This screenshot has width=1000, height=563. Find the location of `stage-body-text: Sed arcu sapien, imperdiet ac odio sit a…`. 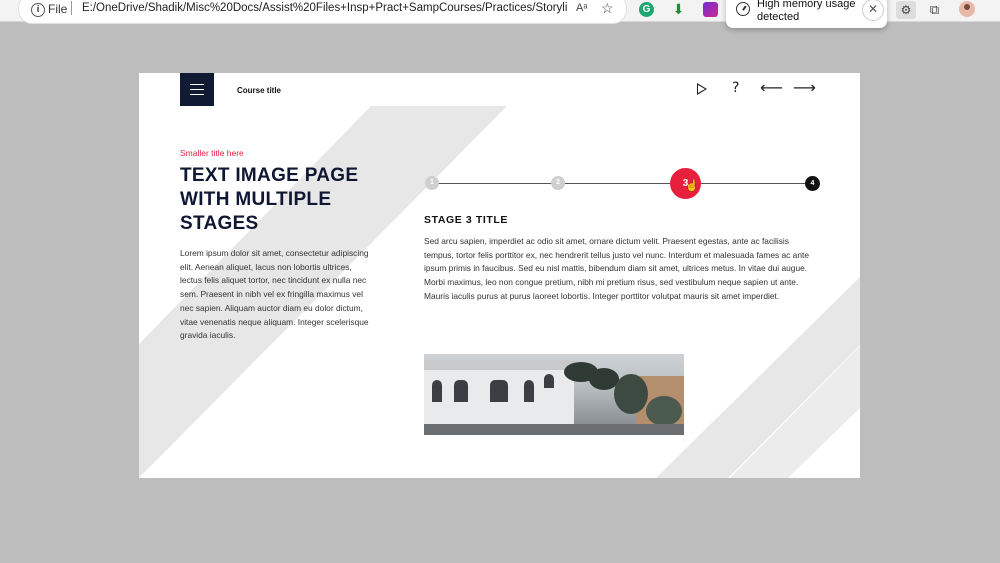

stage-body-text: Sed arcu sapien, imperdiet ac odio sit a… is located at coordinates (616, 268).